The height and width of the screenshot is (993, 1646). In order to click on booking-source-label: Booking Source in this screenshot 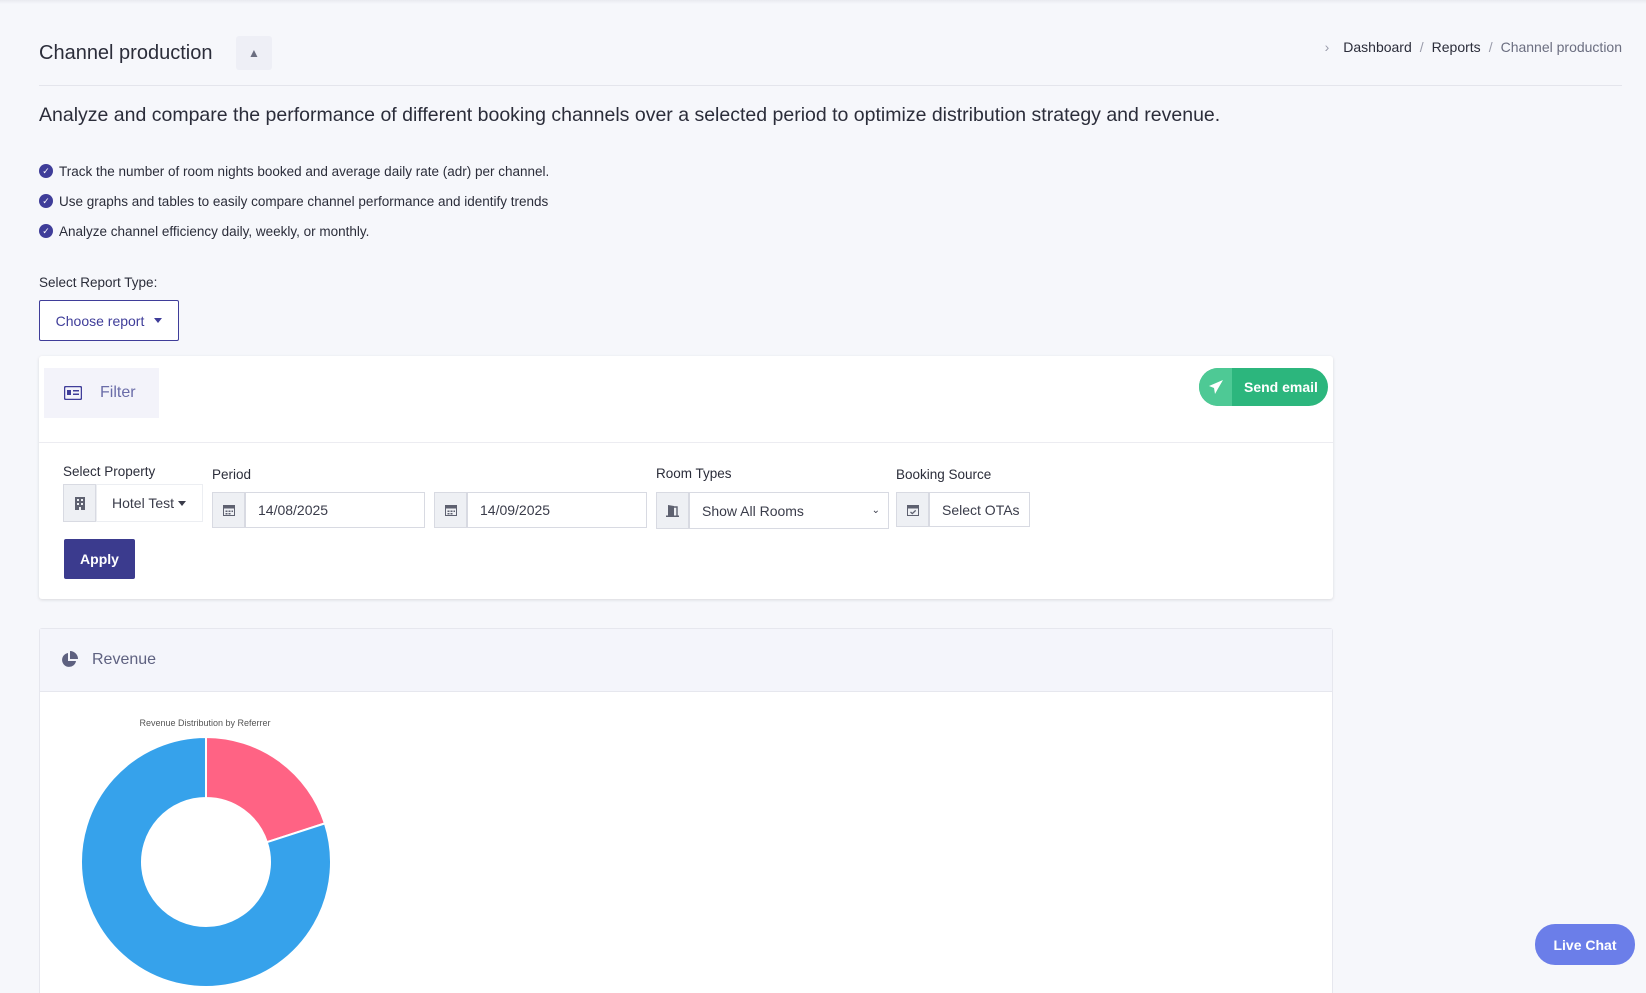, I will do `click(944, 474)`.